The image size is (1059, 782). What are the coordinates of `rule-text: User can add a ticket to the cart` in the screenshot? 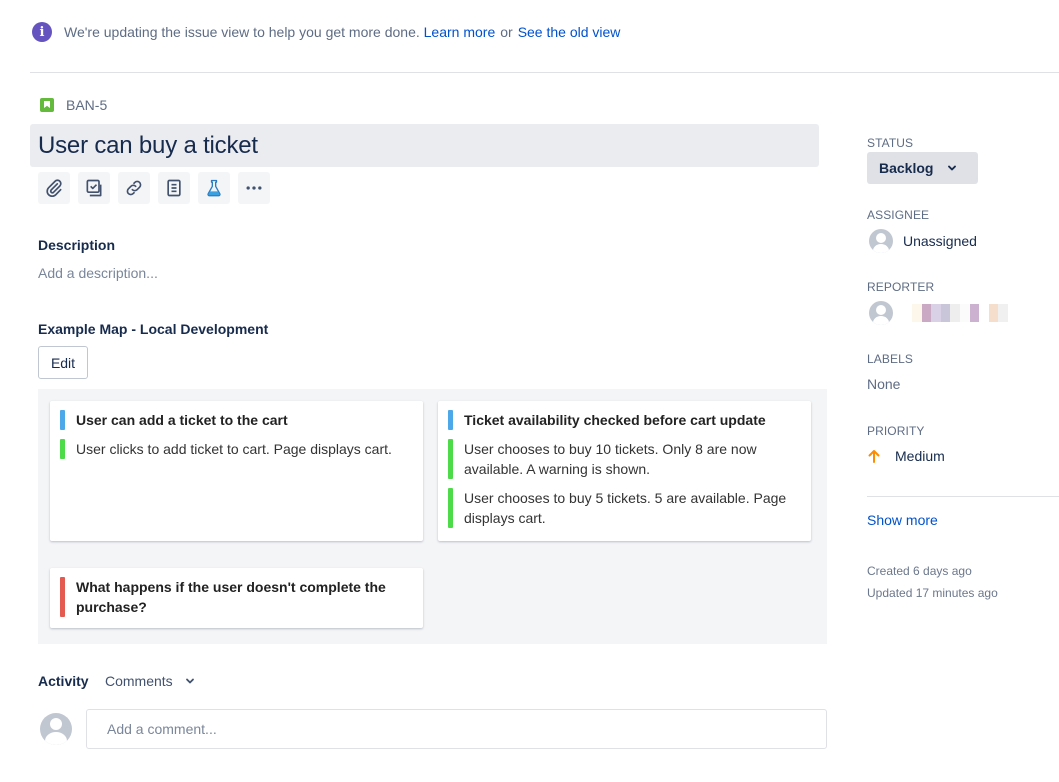 It's located at (182, 420).